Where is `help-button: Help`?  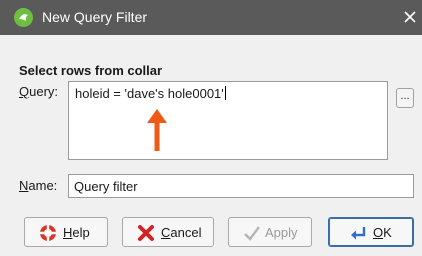
help-button: Help is located at coordinates (66, 232).